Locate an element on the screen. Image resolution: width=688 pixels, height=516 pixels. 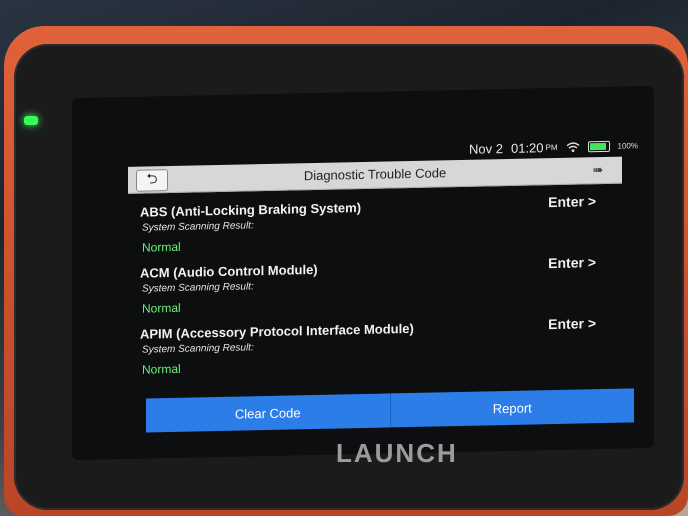
battery-percent: 100% is located at coordinates (627, 145).